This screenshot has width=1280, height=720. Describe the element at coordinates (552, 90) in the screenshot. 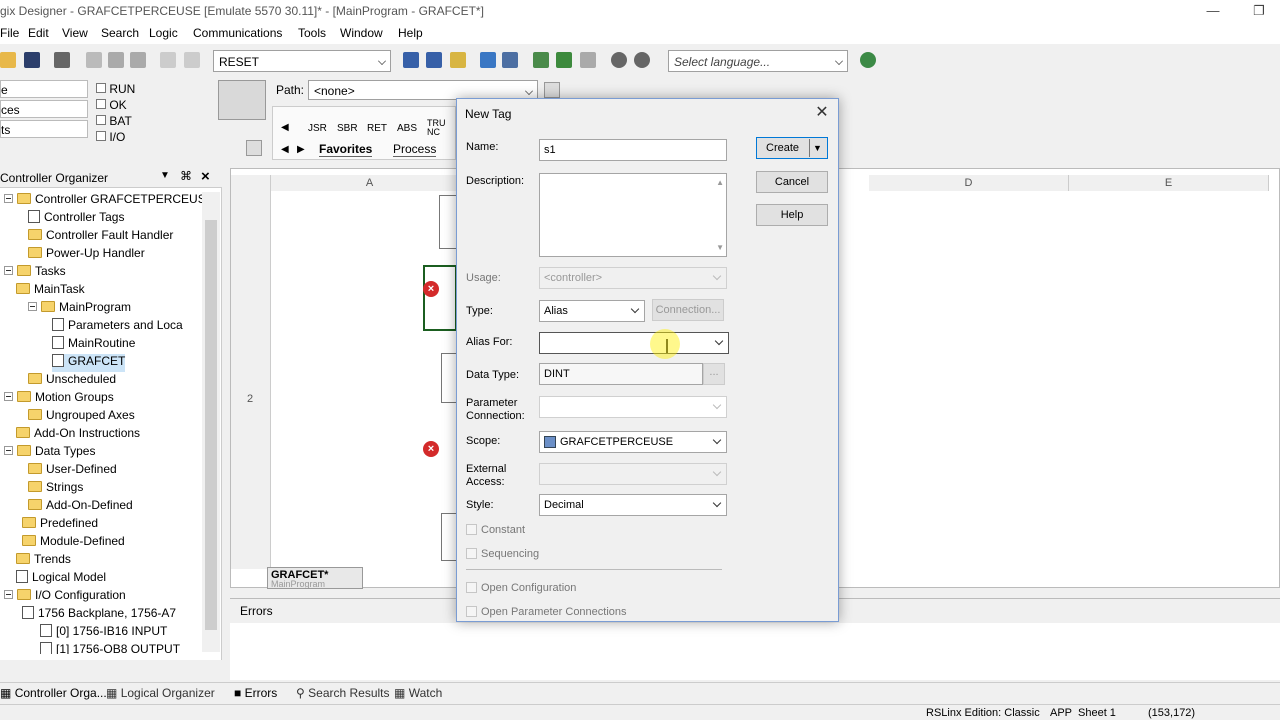

I see `path-browse-icon` at that location.